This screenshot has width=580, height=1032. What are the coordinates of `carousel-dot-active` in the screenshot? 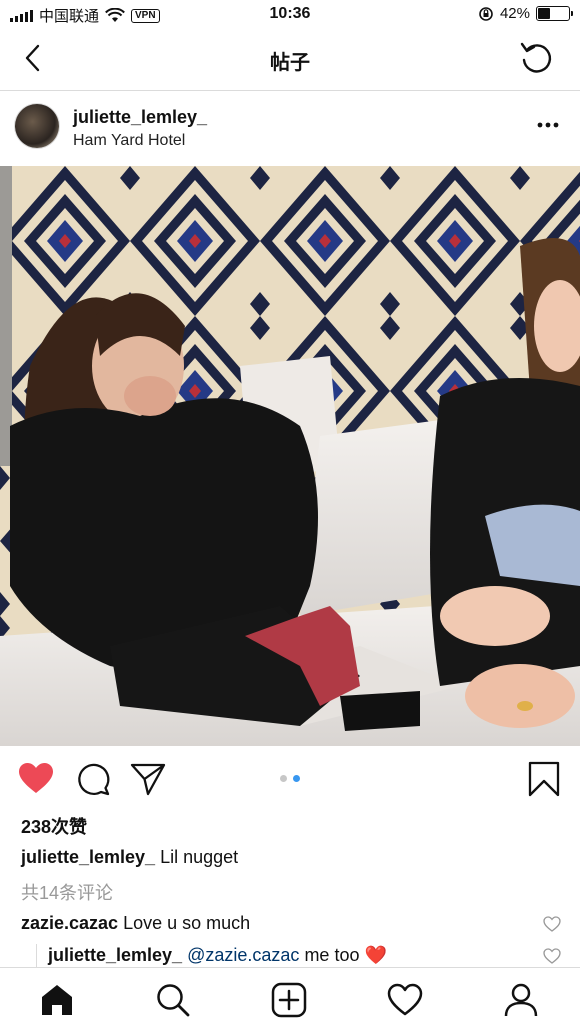 It's located at (296, 778).